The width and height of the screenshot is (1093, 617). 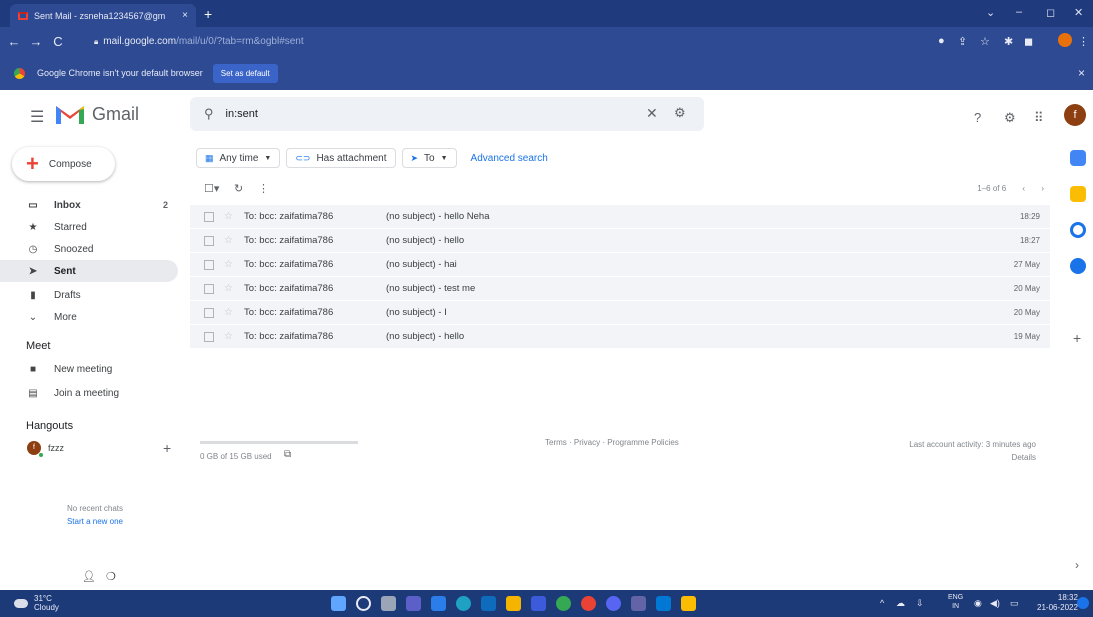 I want to click on sidebar-item-more: ⌄ More, so click(x=89, y=317).